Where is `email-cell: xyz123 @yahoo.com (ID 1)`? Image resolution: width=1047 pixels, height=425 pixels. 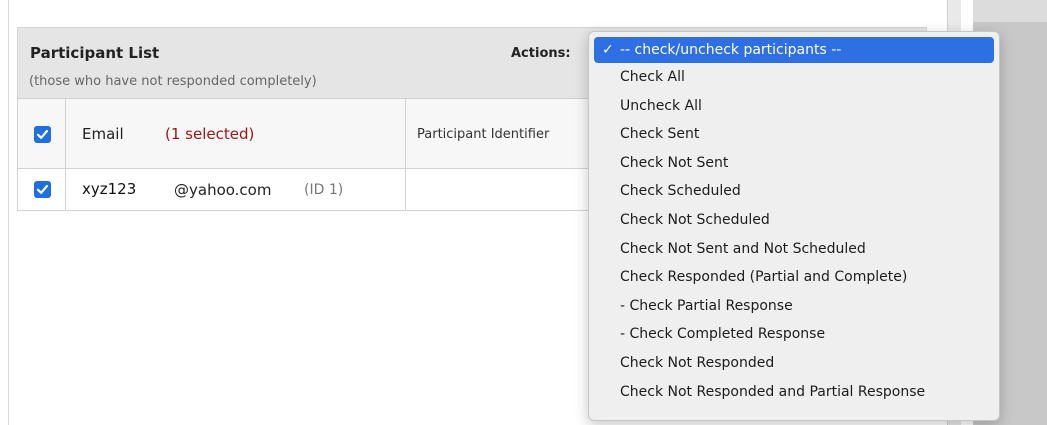 email-cell: xyz123 @yahoo.com (ID 1) is located at coordinates (236, 189).